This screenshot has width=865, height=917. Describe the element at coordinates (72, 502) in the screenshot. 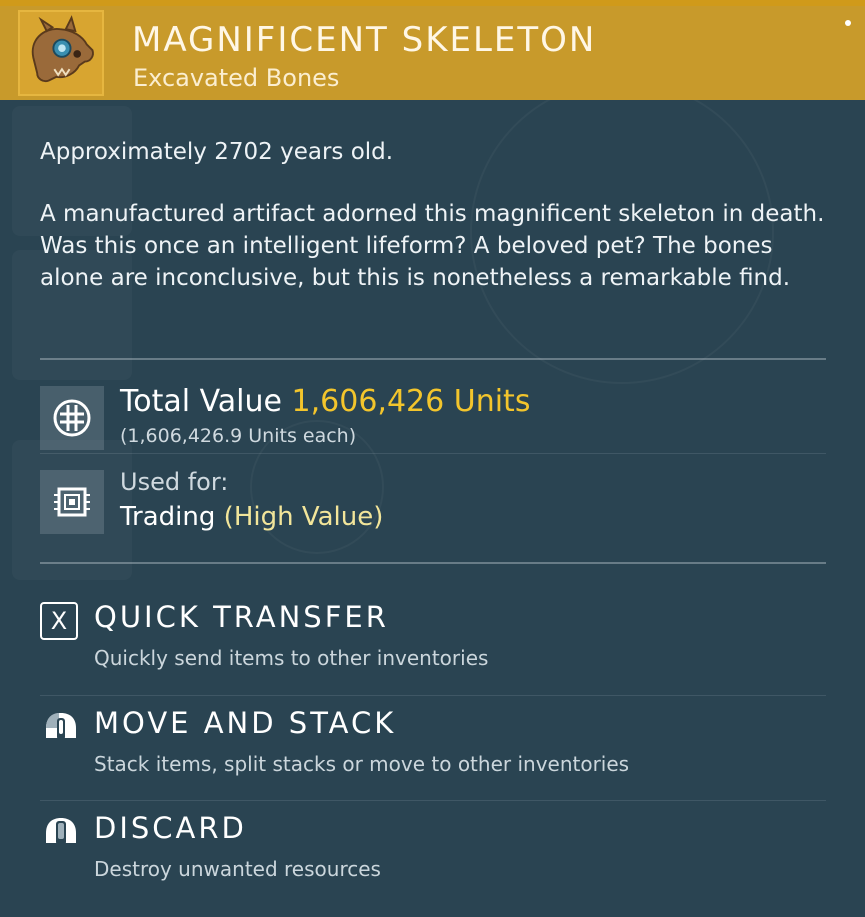

I see `trade-chip-icon` at that location.